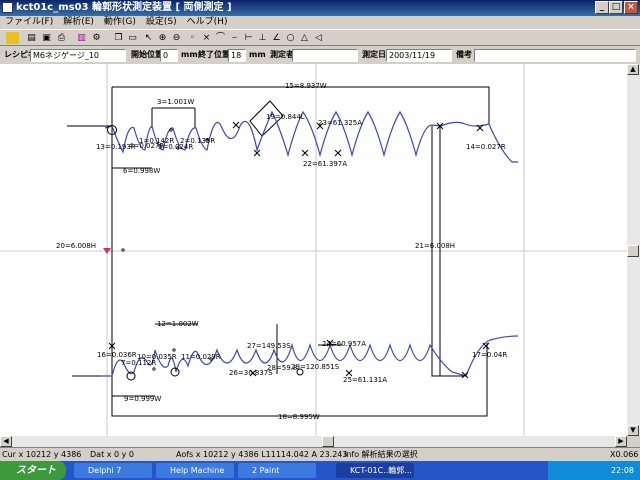 The height and width of the screenshot is (480, 640). I want to click on point-e, so click(174, 350).